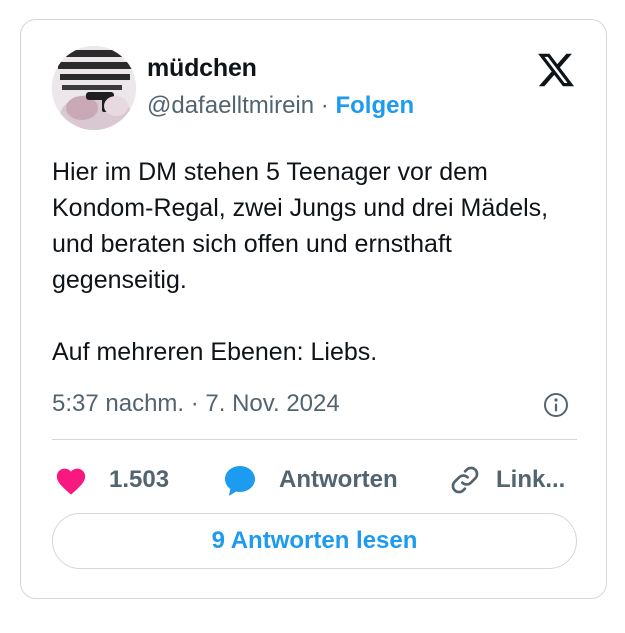 The height and width of the screenshot is (633, 625). I want to click on info-icon, so click(556, 405).